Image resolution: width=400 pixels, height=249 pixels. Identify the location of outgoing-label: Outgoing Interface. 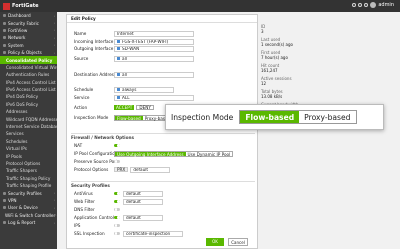
(94, 48).